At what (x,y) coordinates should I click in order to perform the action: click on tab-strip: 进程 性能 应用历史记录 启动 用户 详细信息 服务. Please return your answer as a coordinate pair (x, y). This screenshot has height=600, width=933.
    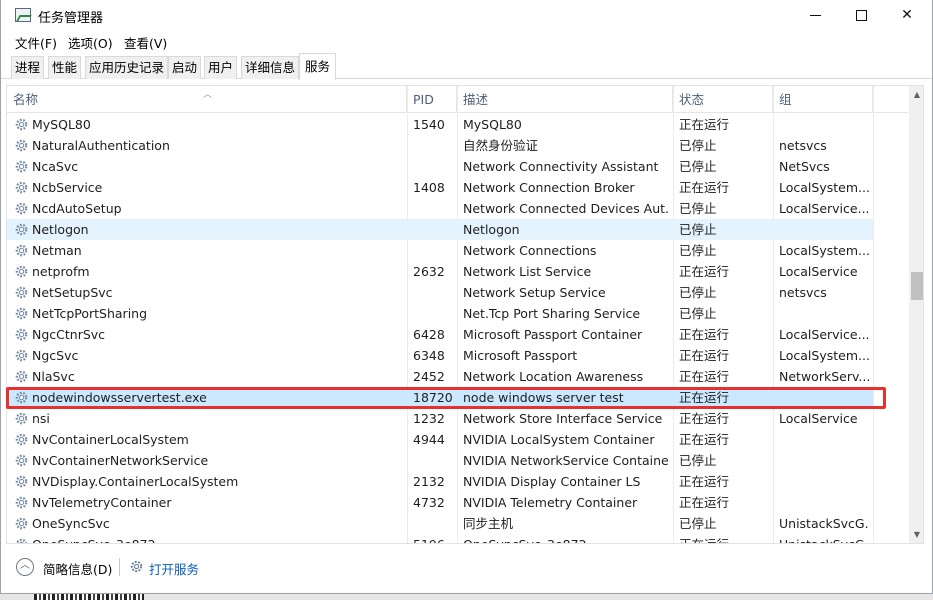
    Looking at the image, I should click on (466, 66).